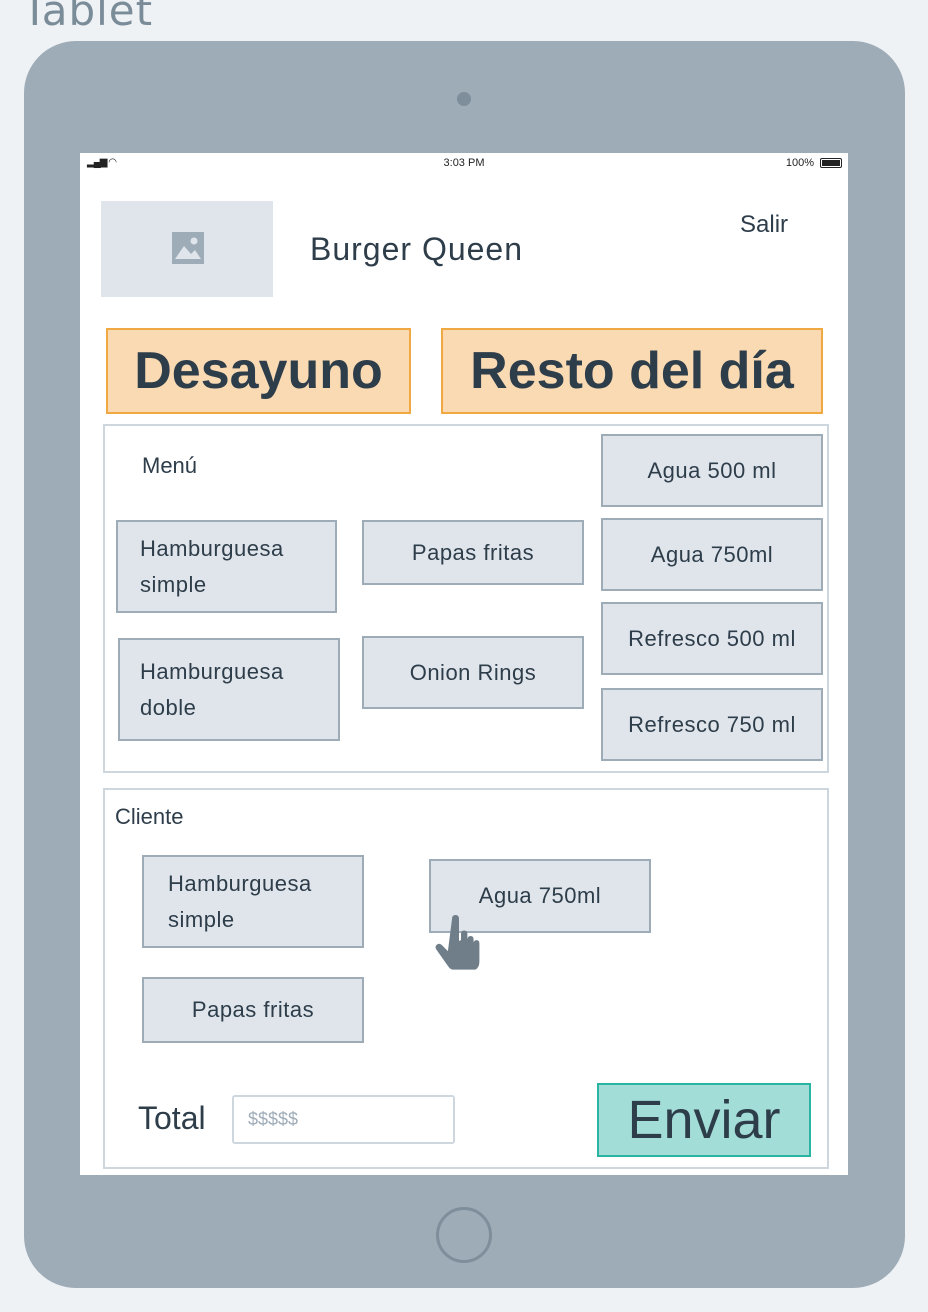 The image size is (928, 1312). What do you see at coordinates (343, 1119) in the screenshot?
I see `total-field` at bounding box center [343, 1119].